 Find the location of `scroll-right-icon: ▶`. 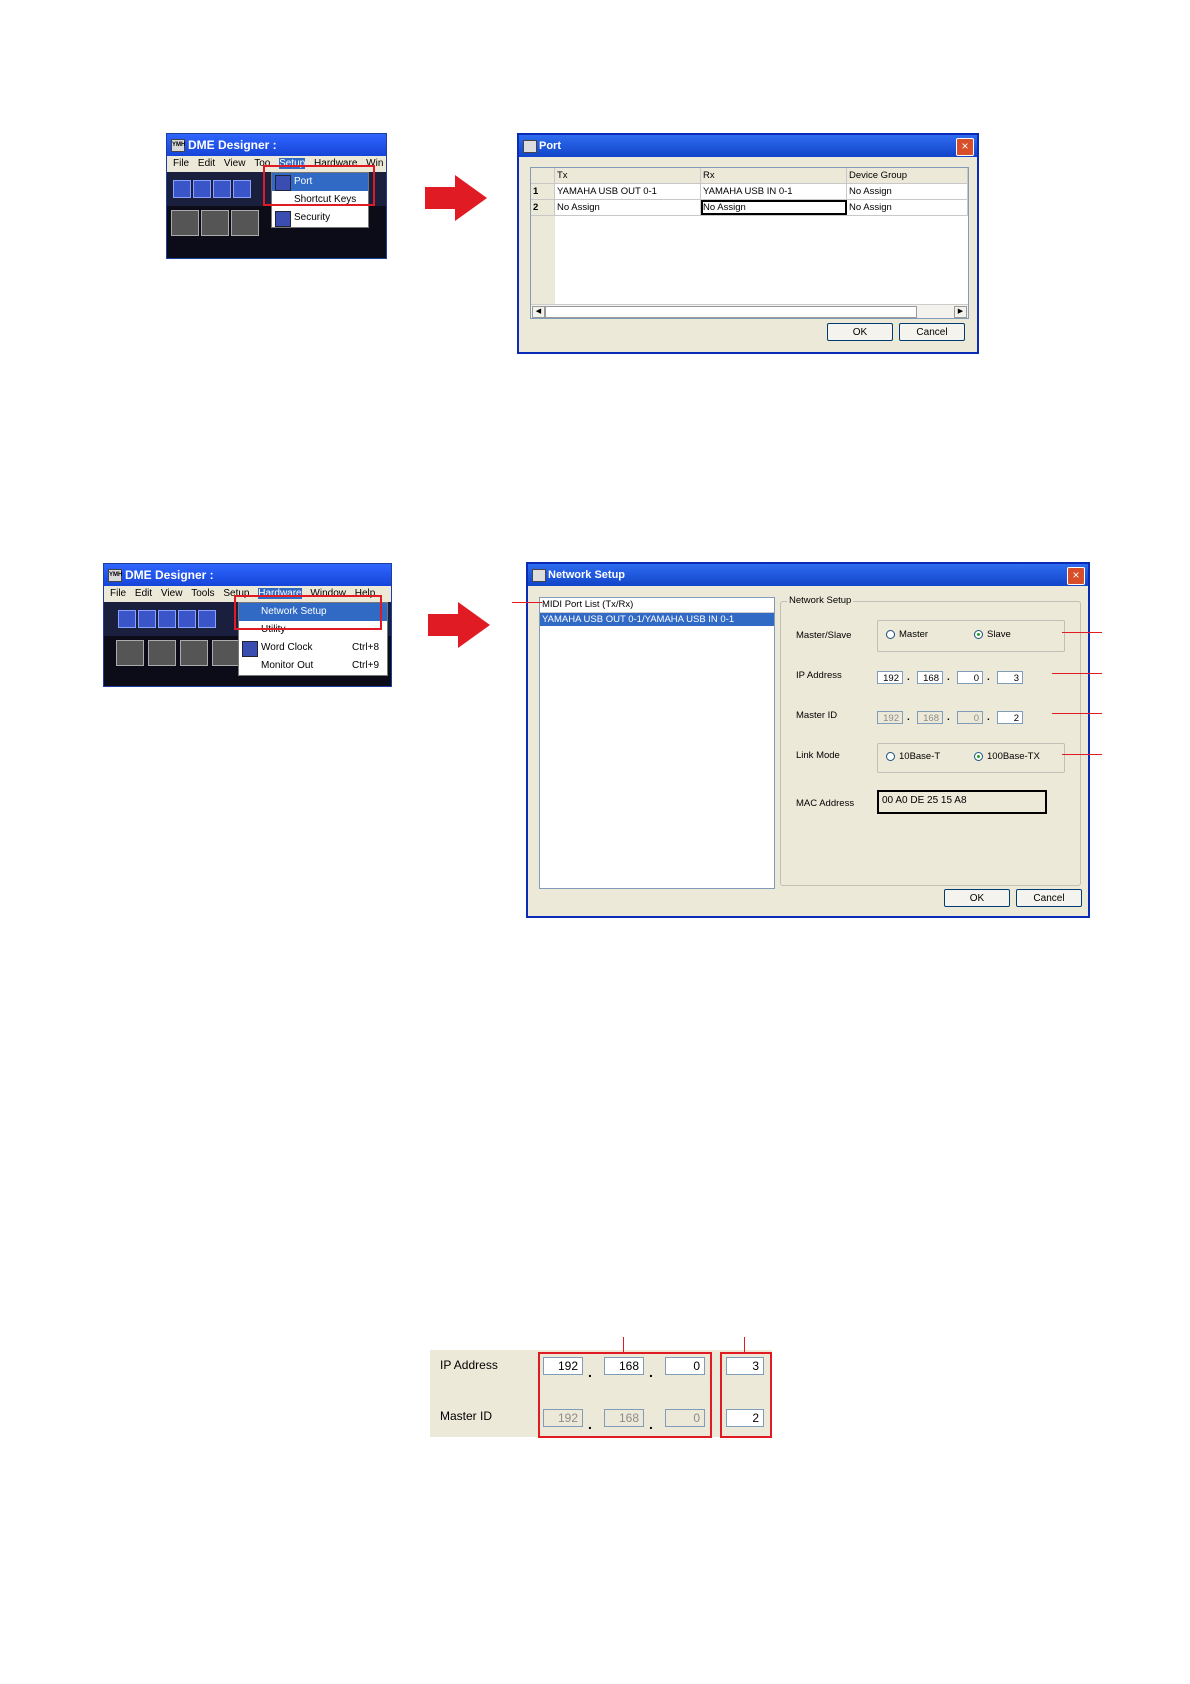

scroll-right-icon: ▶ is located at coordinates (960, 312).